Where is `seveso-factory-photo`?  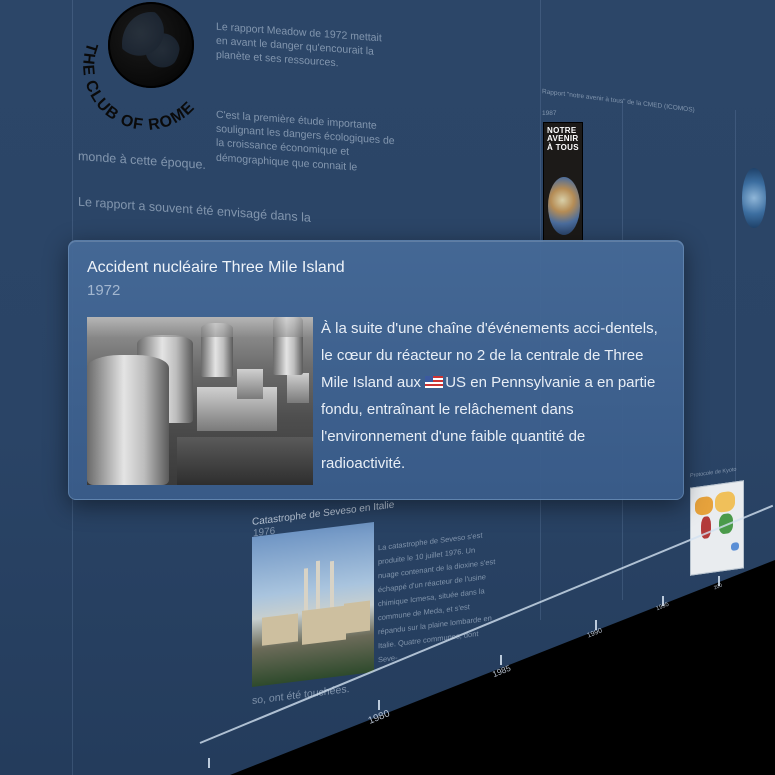 seveso-factory-photo is located at coordinates (313, 604).